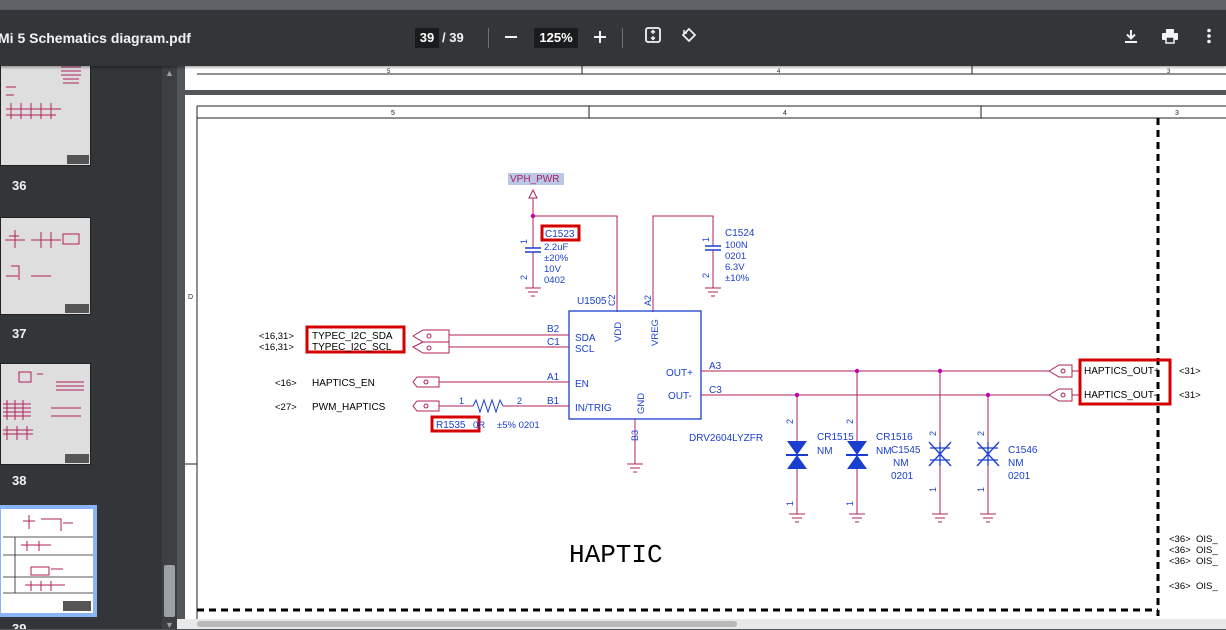  I want to click on chip-pin-label: VDD, so click(618, 332).